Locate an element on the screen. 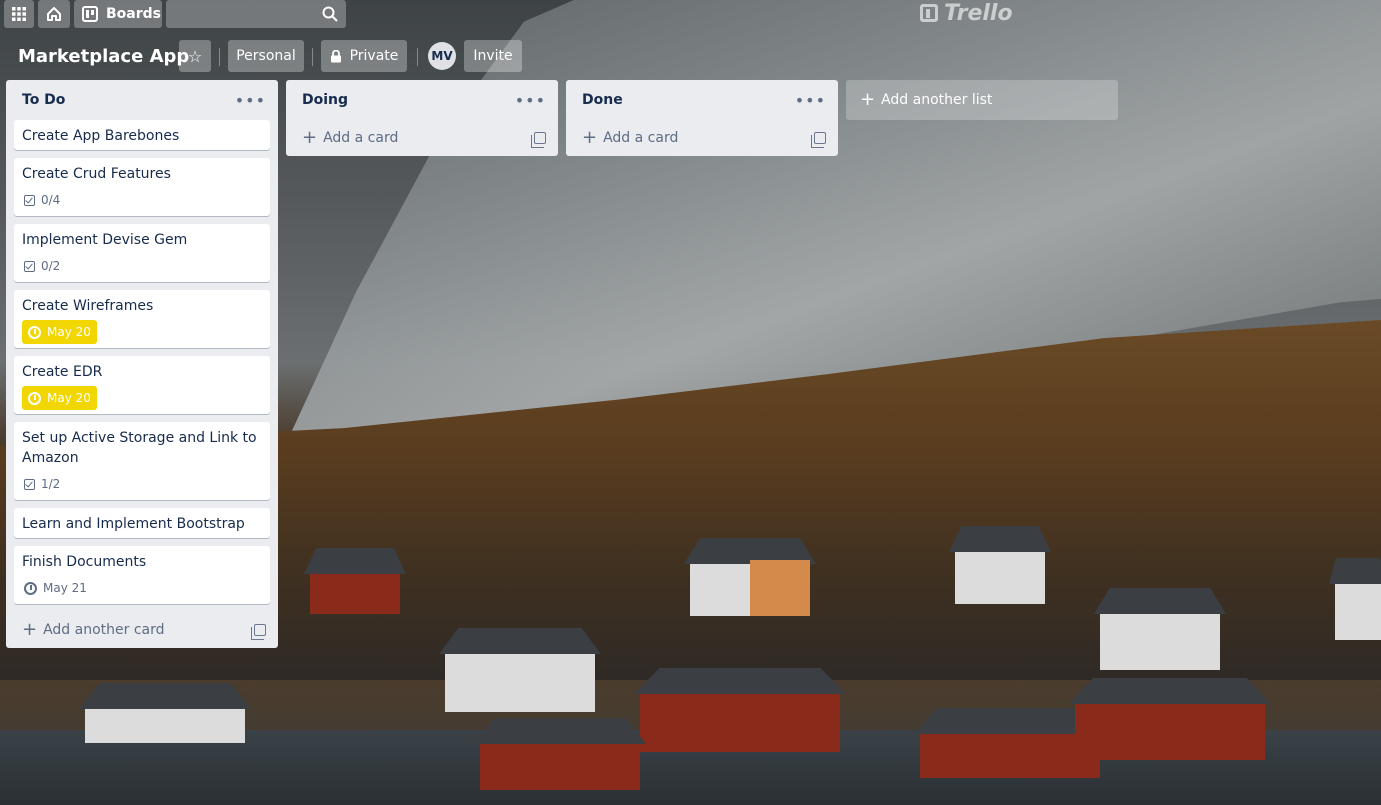 The height and width of the screenshot is (805, 1381). list-title: Doing is located at coordinates (325, 100).